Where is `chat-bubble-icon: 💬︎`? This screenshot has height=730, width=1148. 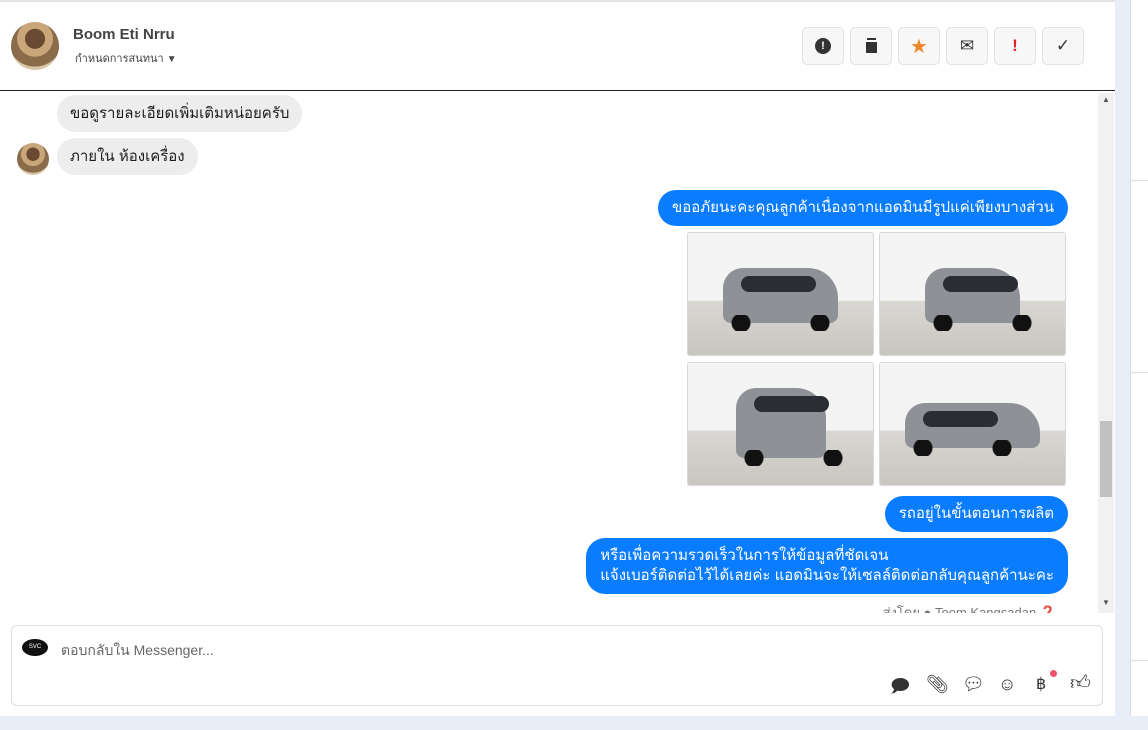 chat-bubble-icon: 💬︎ is located at coordinates (973, 684).